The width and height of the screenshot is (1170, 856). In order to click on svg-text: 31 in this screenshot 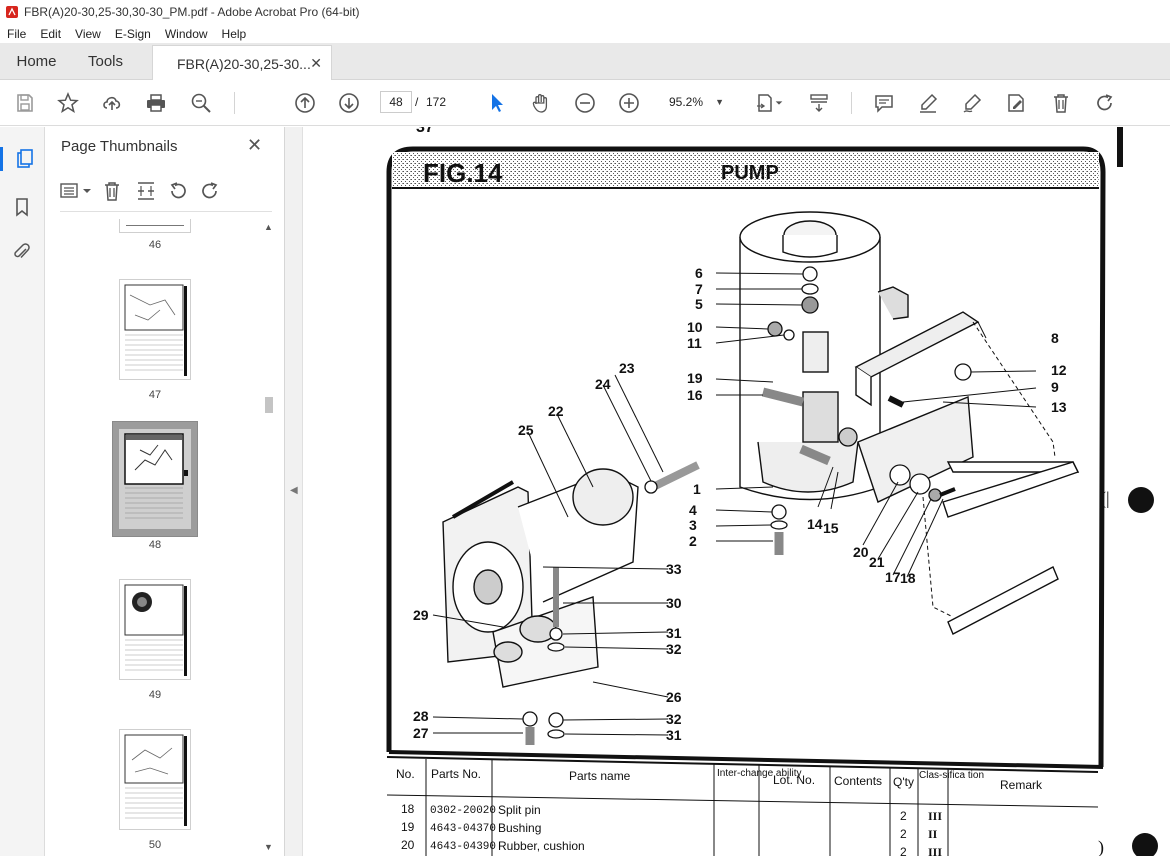, I will do `click(674, 735)`.